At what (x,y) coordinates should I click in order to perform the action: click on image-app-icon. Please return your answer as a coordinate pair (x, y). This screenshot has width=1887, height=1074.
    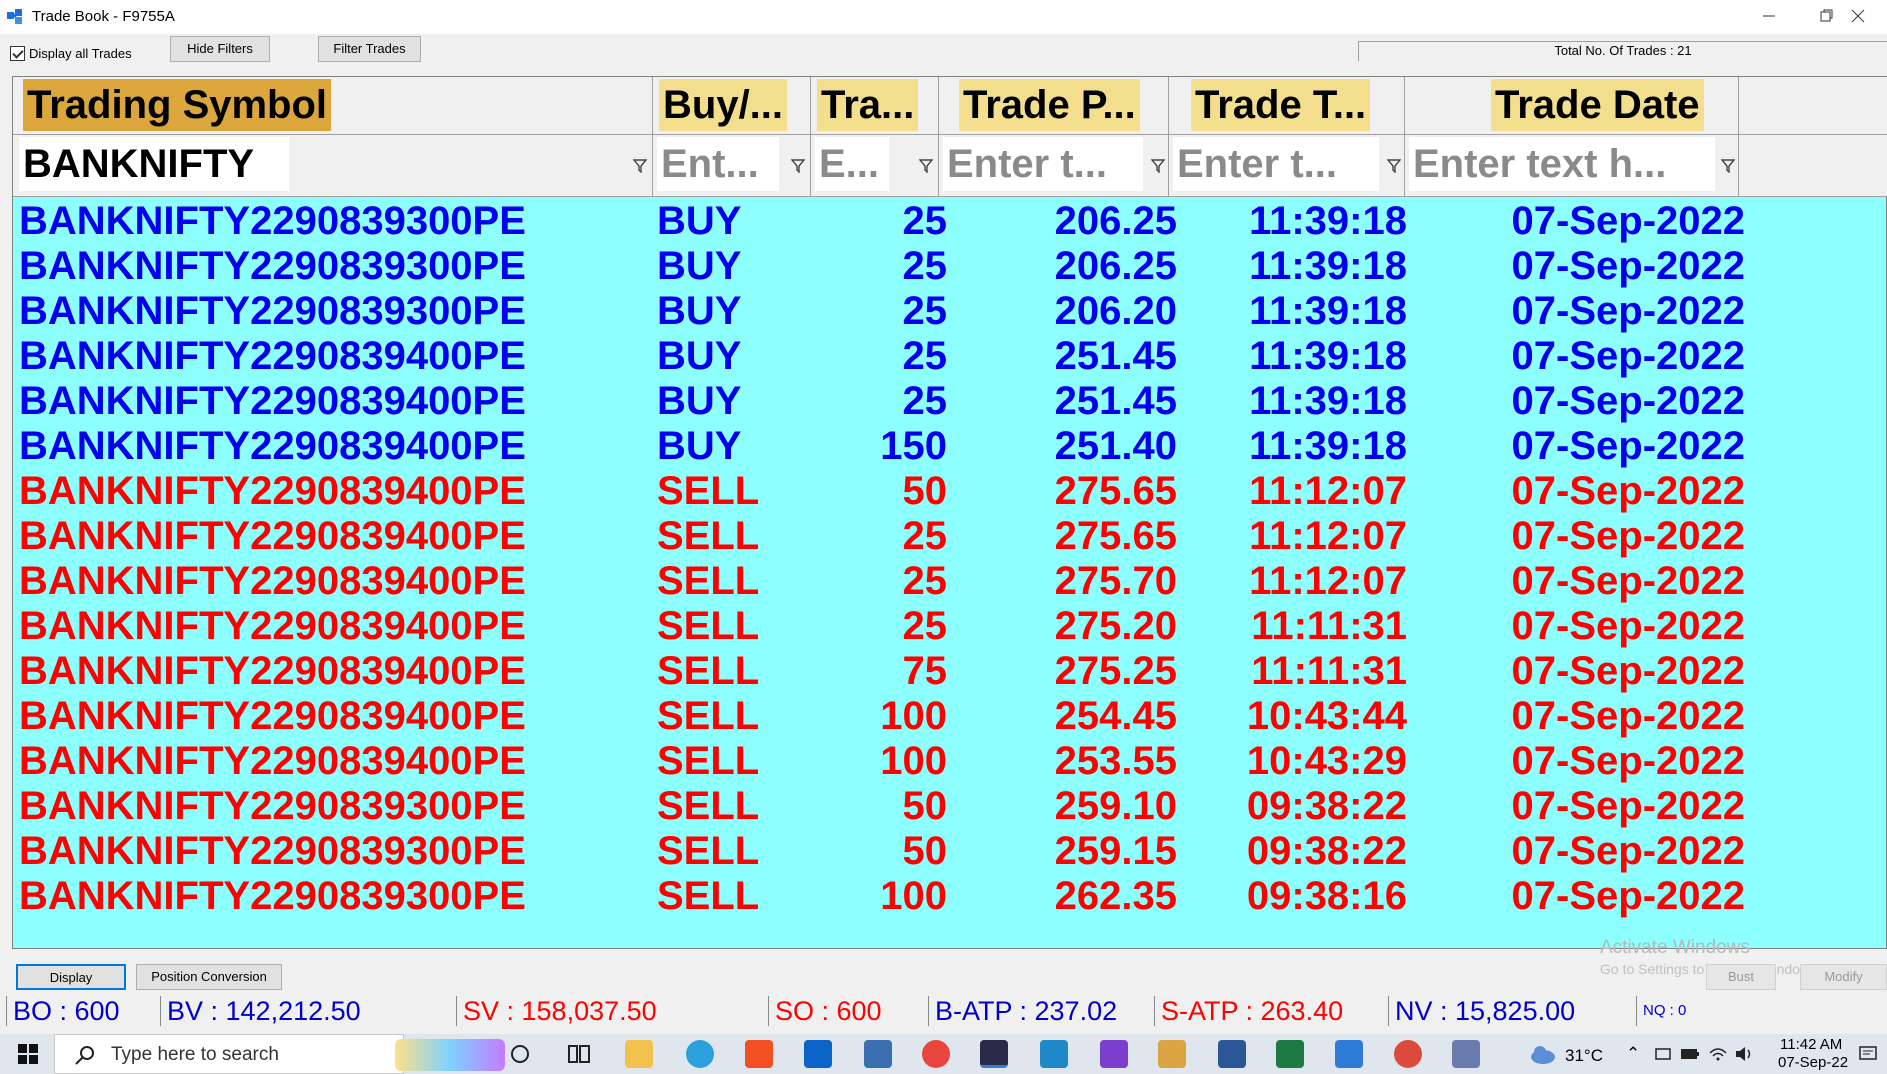
    Looking at the image, I should click on (1172, 1054).